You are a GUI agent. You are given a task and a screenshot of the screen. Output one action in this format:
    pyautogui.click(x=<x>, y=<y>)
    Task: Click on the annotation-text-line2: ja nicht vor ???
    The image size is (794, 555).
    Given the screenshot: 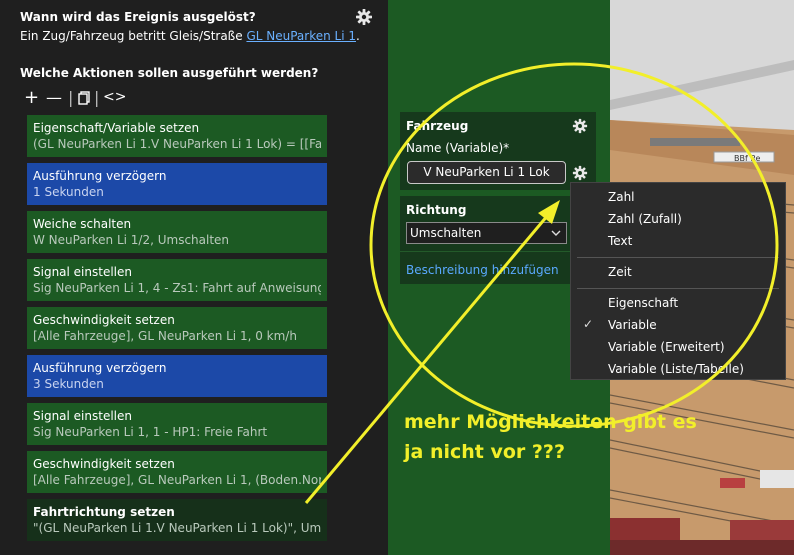 What is the action you would take?
    pyautogui.click(x=484, y=452)
    